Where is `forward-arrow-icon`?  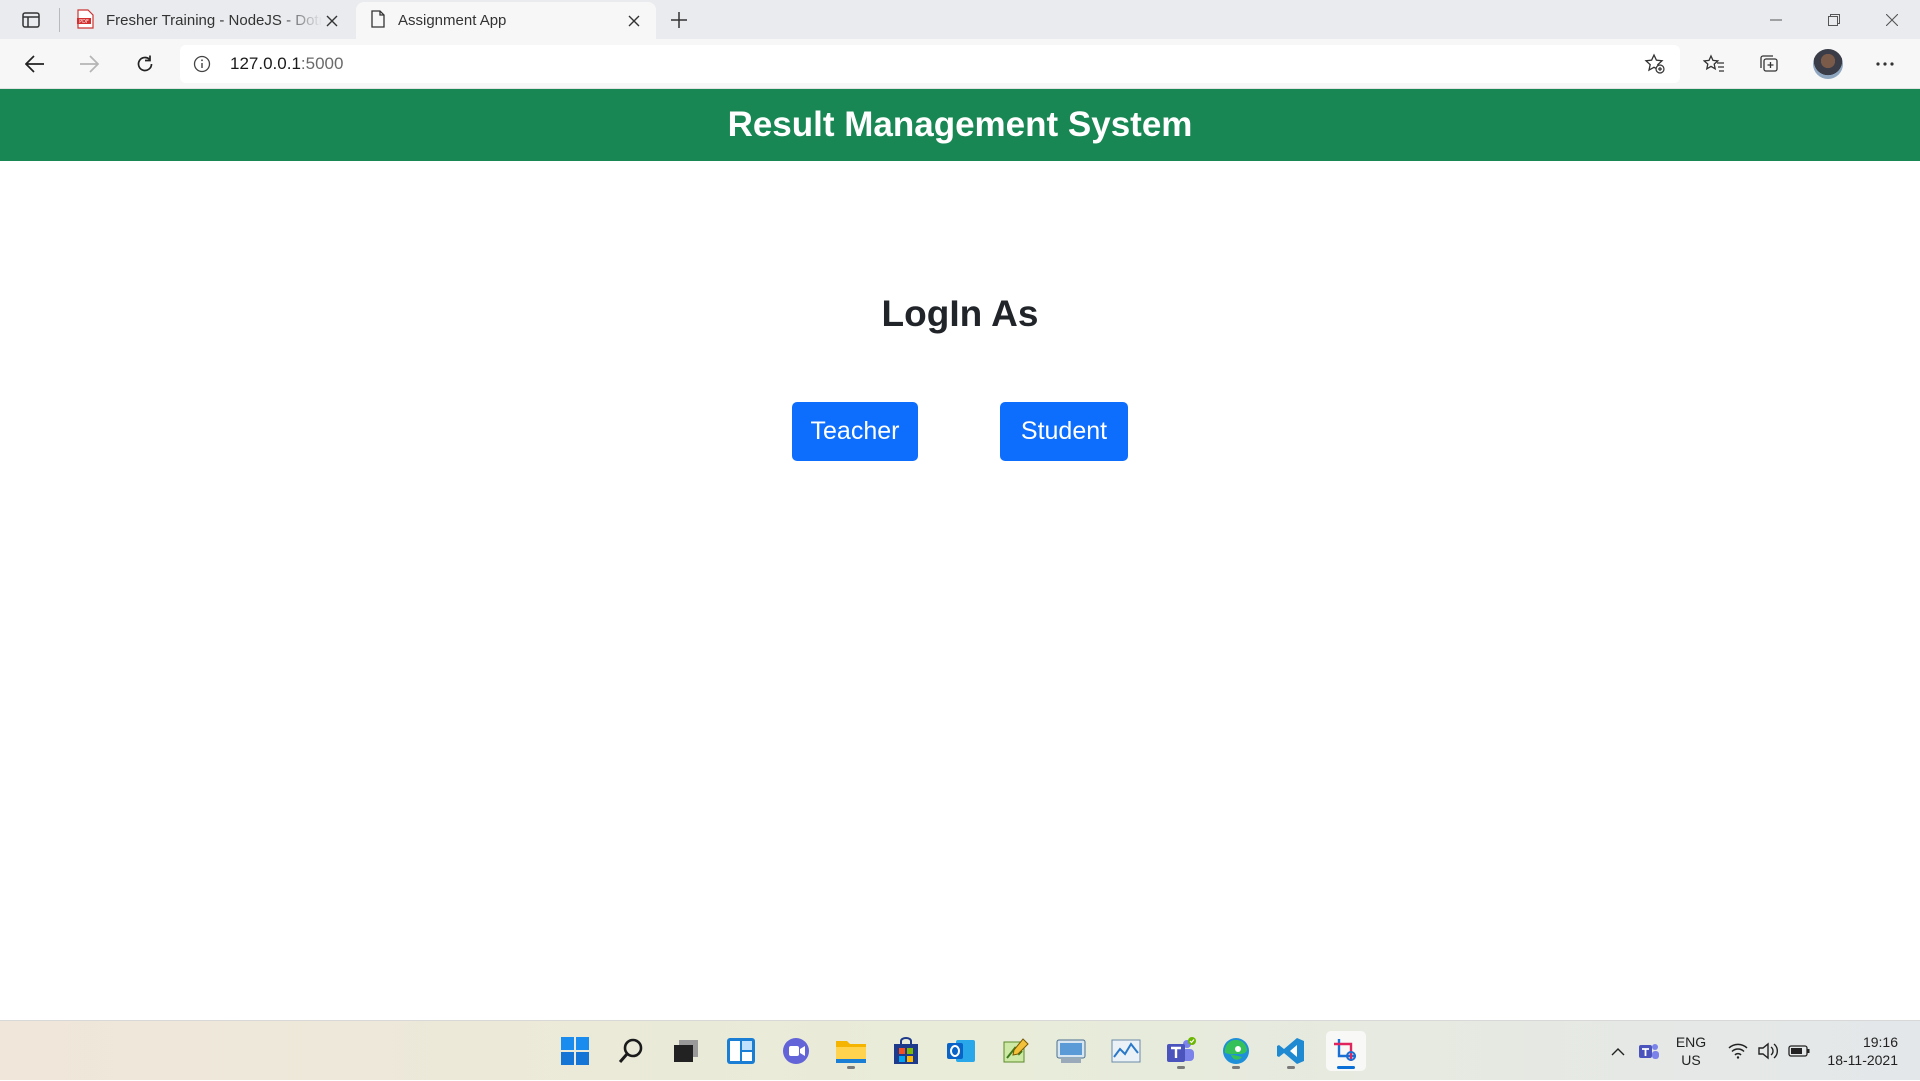
forward-arrow-icon is located at coordinates (89, 64).